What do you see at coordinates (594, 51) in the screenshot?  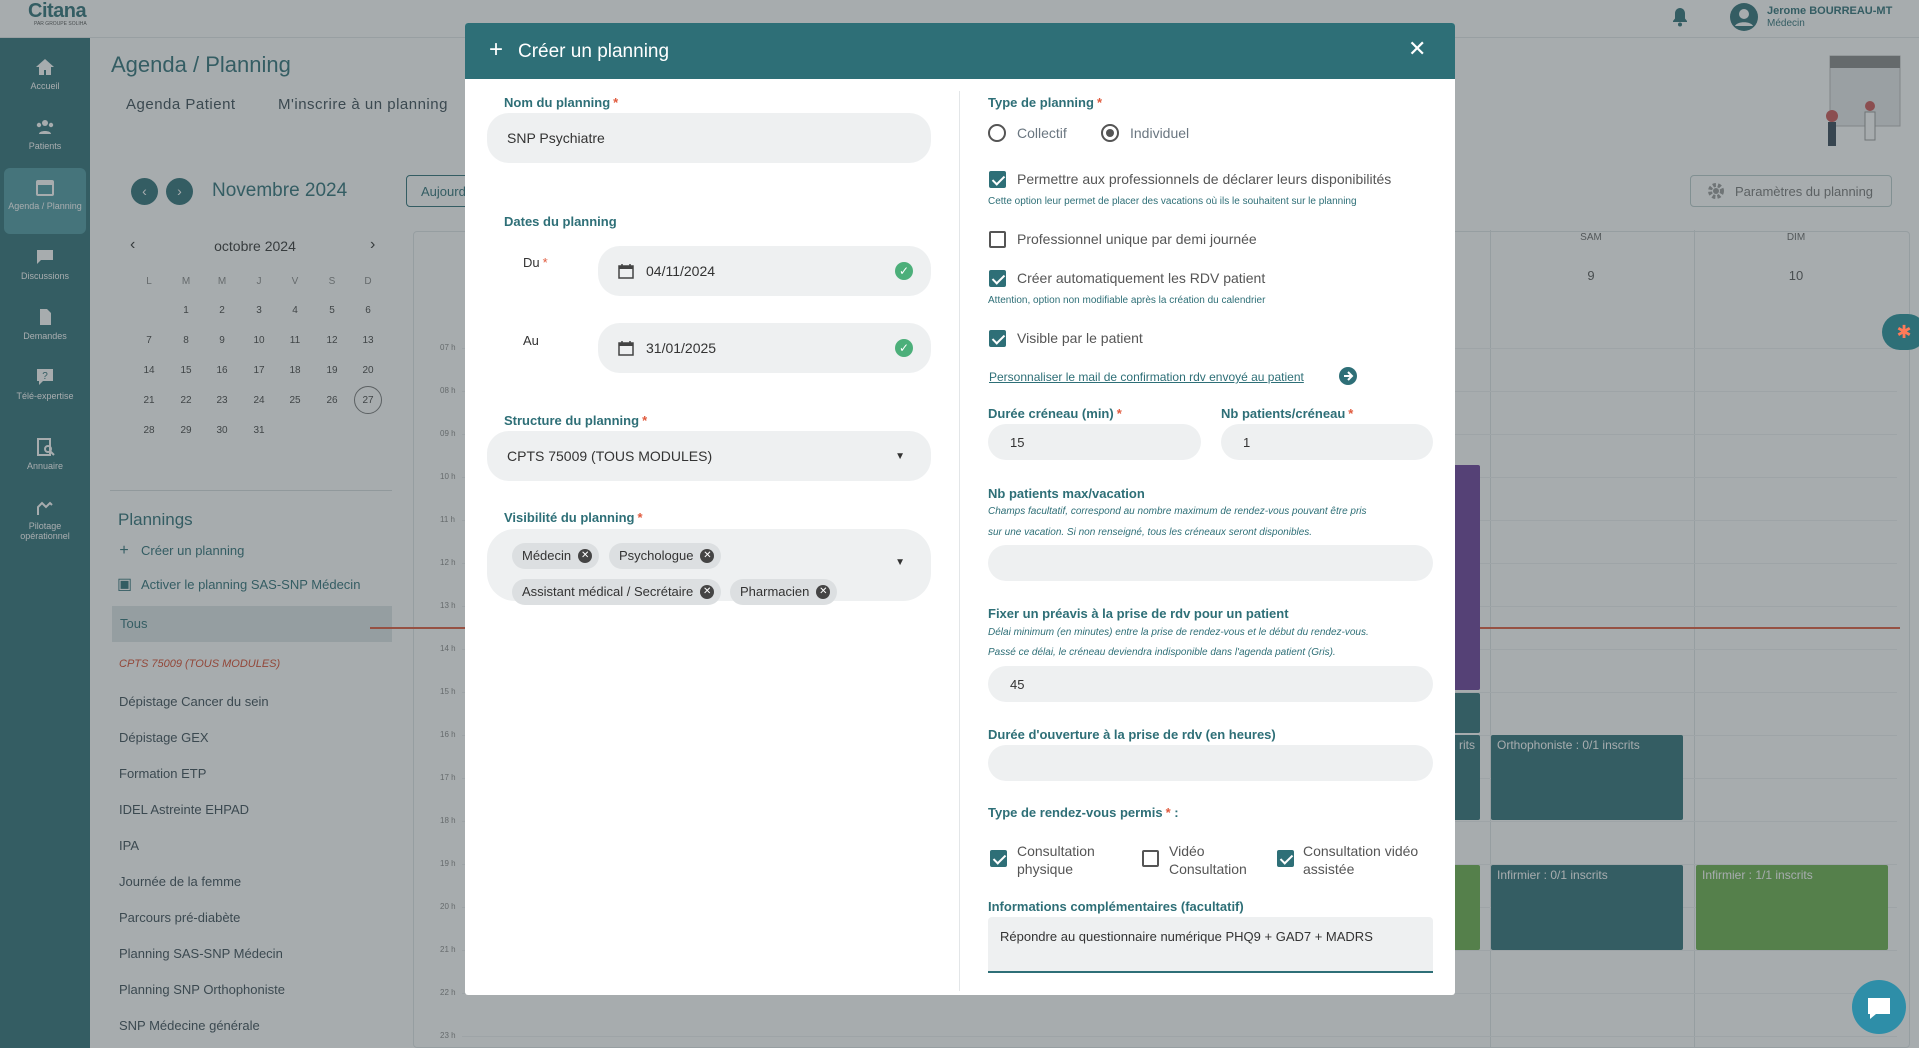 I see `modal-title: Créer un planning` at bounding box center [594, 51].